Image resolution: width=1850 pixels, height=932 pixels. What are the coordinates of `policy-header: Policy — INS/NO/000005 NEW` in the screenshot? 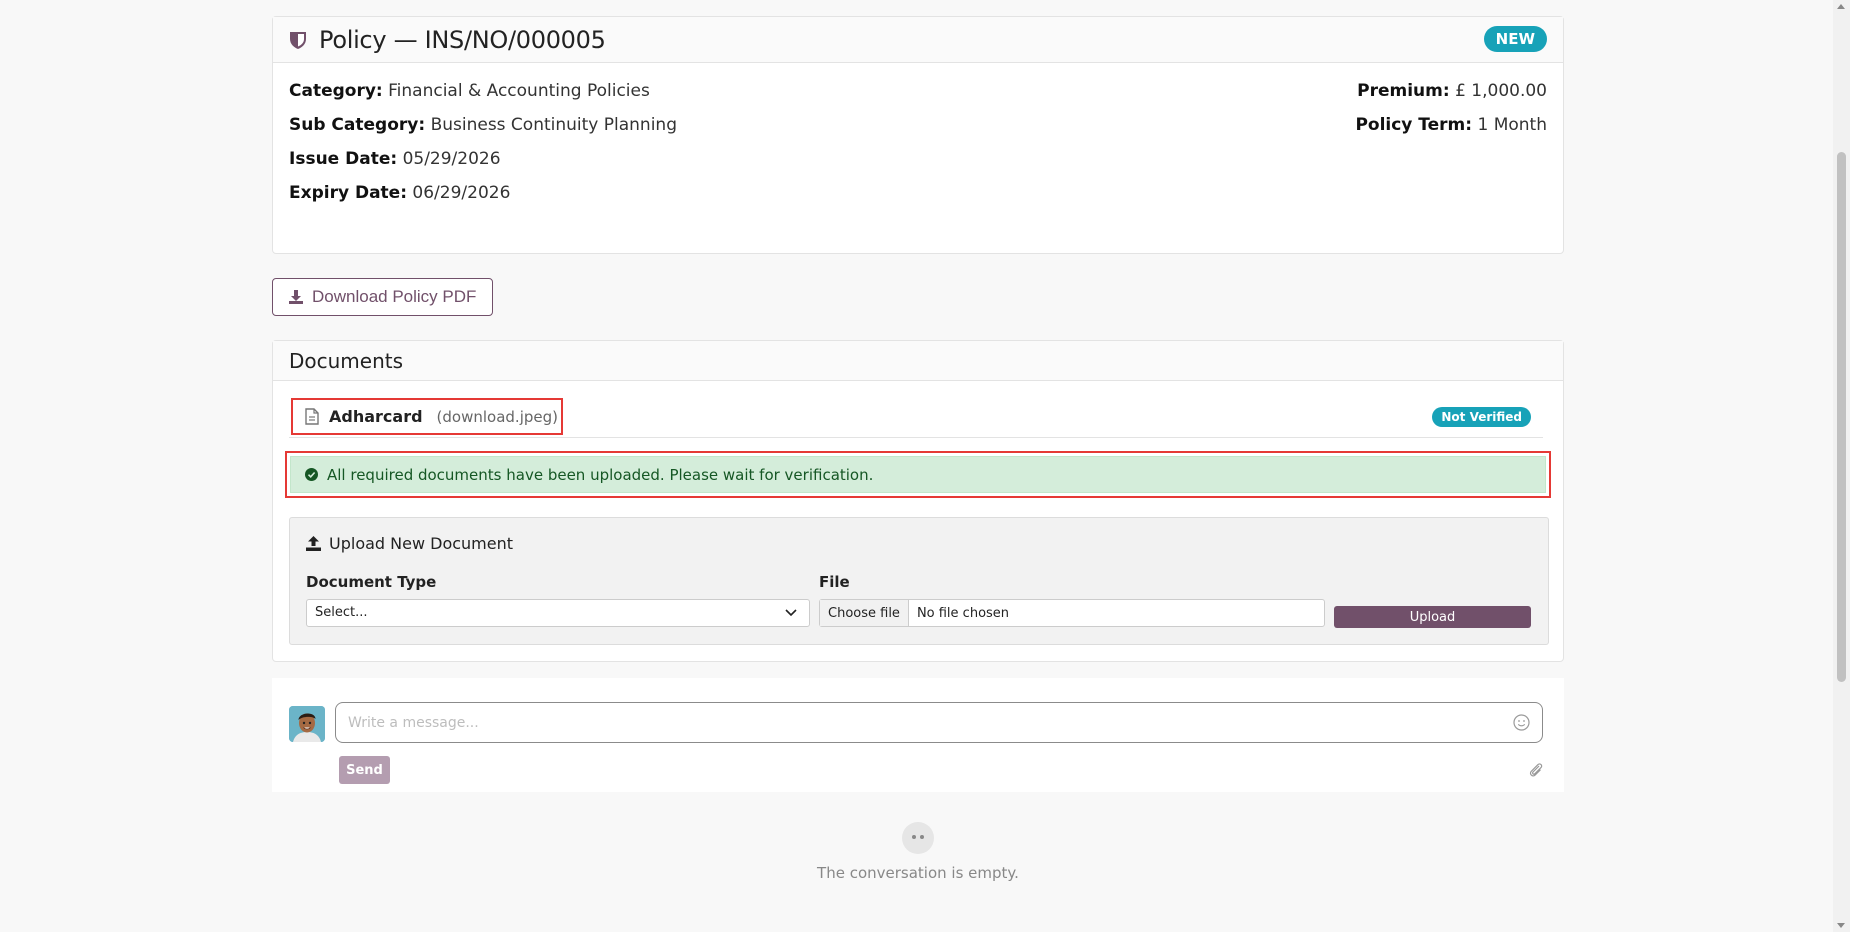 It's located at (918, 40).